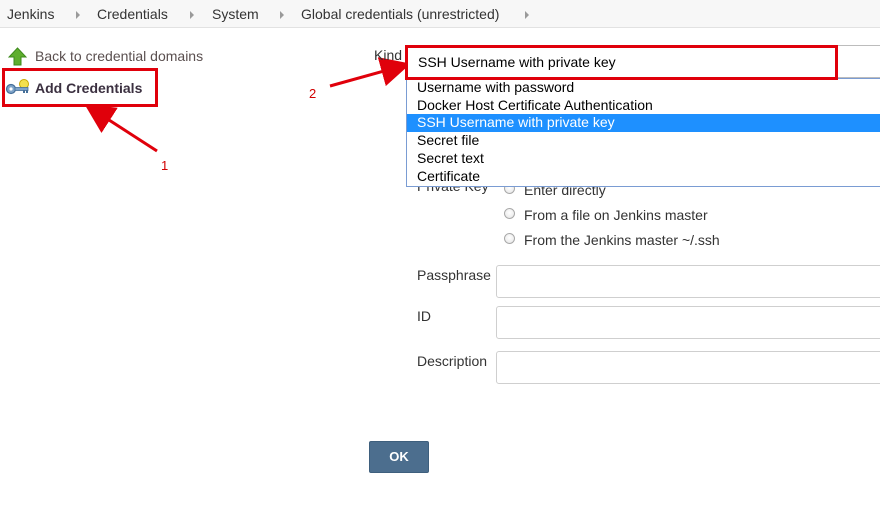 Image resolution: width=880 pixels, height=513 pixels. What do you see at coordinates (399, 457) in the screenshot?
I see `ok-button: OK` at bounding box center [399, 457].